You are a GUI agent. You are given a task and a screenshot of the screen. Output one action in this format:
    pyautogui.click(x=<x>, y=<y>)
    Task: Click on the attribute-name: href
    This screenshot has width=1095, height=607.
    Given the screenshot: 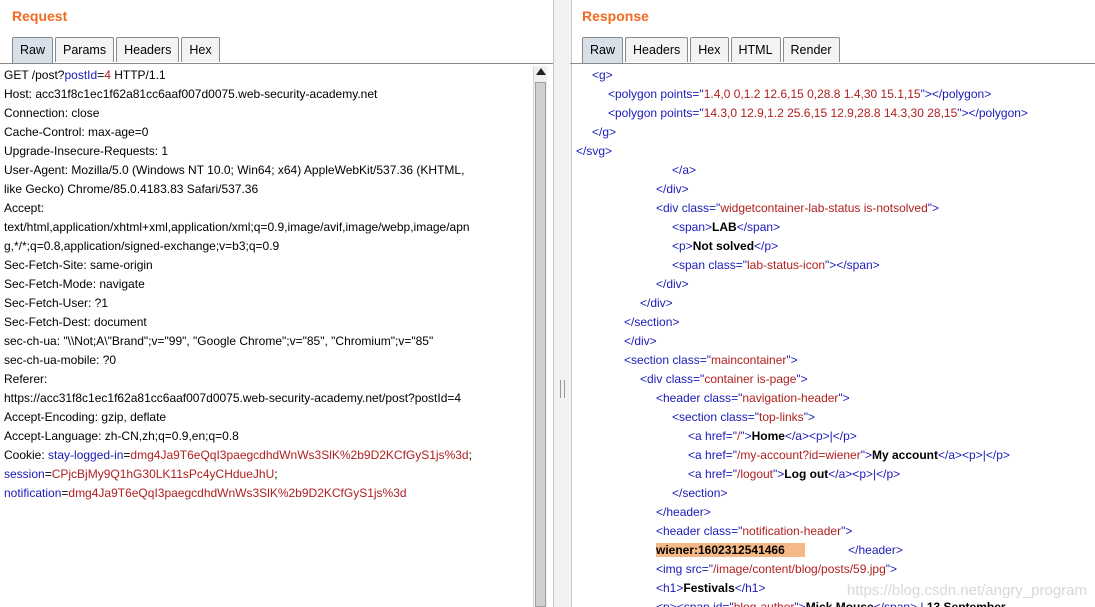 What is the action you would take?
    pyautogui.click(x=715, y=436)
    